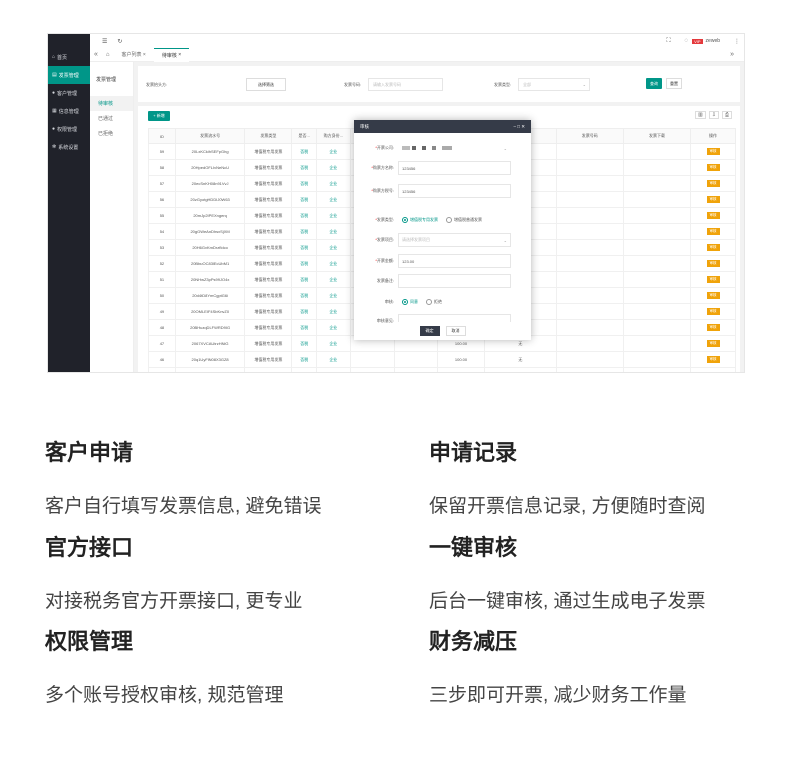  Describe the element at coordinates (514, 126) in the screenshot. I see `minimize-icon: –` at that location.